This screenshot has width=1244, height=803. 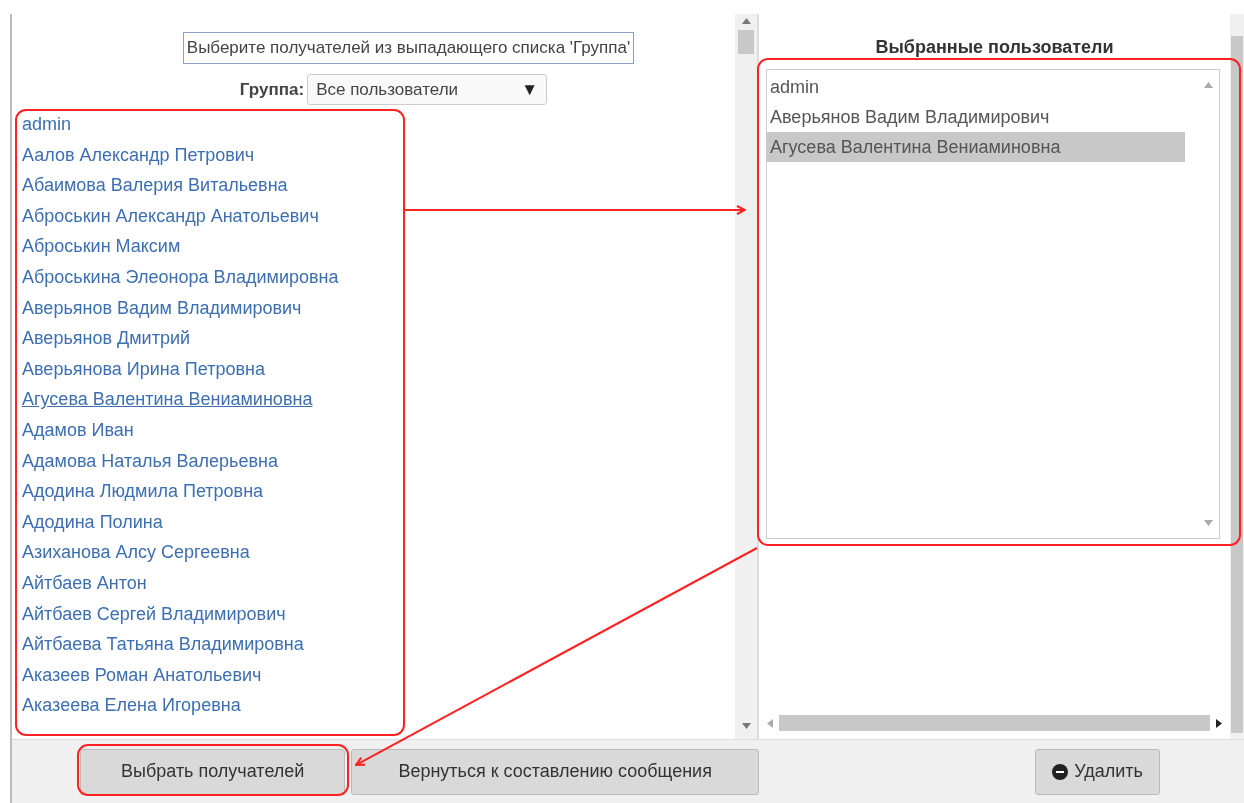 What do you see at coordinates (378, 308) in the screenshot?
I see `user-link: Аверьянов Вадим Владимирович` at bounding box center [378, 308].